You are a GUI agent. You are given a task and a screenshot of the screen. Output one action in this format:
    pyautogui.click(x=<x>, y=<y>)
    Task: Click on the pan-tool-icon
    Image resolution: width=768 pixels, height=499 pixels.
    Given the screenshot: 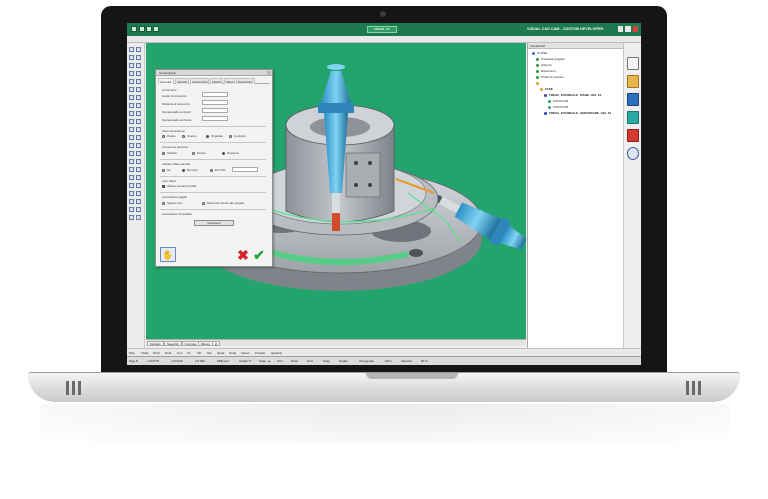 What is the action you would take?
    pyautogui.click(x=138, y=161)
    